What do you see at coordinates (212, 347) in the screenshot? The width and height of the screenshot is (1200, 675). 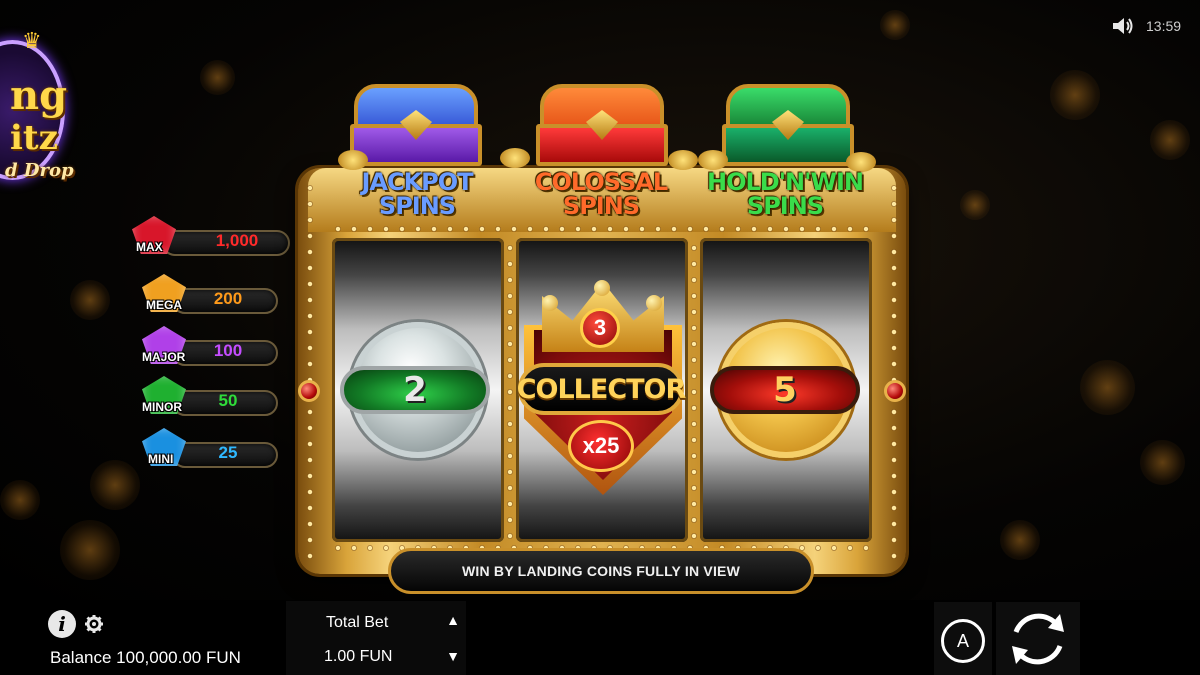 I see `jackpot-major: MAJOR 100` at bounding box center [212, 347].